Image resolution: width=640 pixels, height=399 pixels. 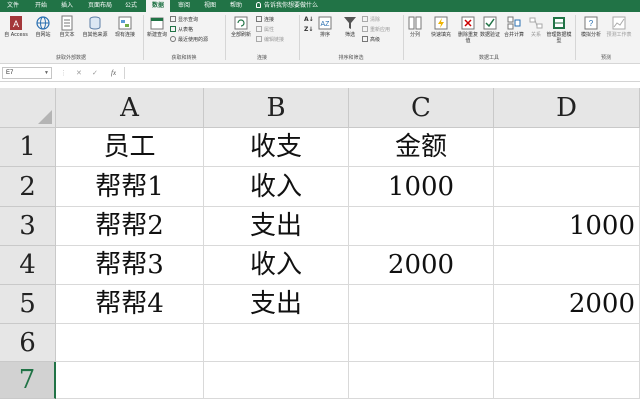 What do you see at coordinates (28, 380) in the screenshot?
I see `row-header-7: 7` at bounding box center [28, 380].